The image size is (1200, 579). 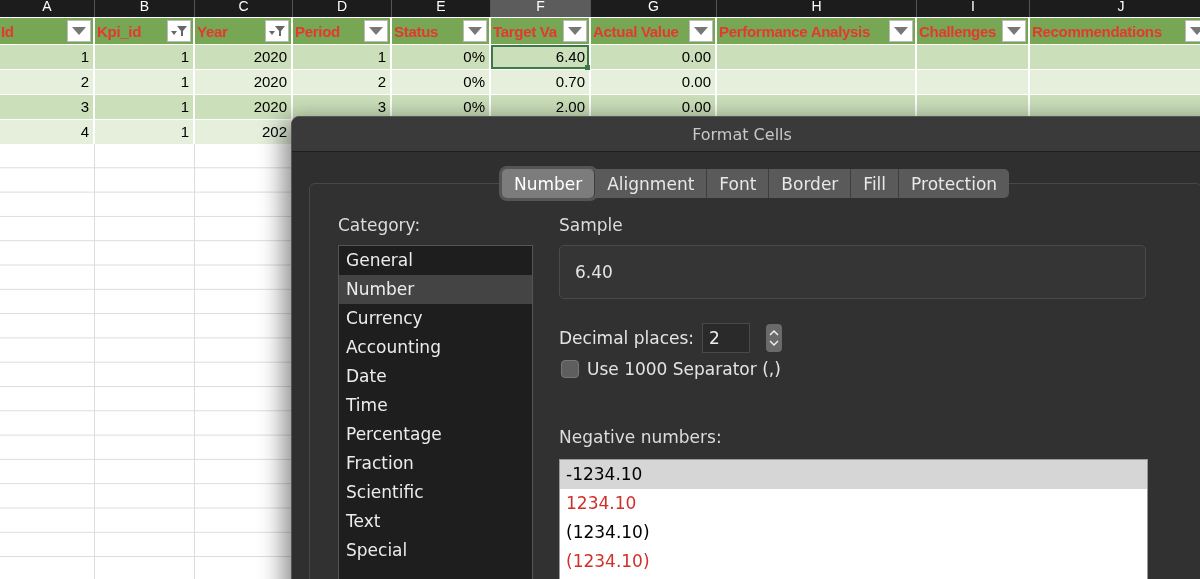 I want to click on decimal-places-field: 2, so click(x=726, y=338).